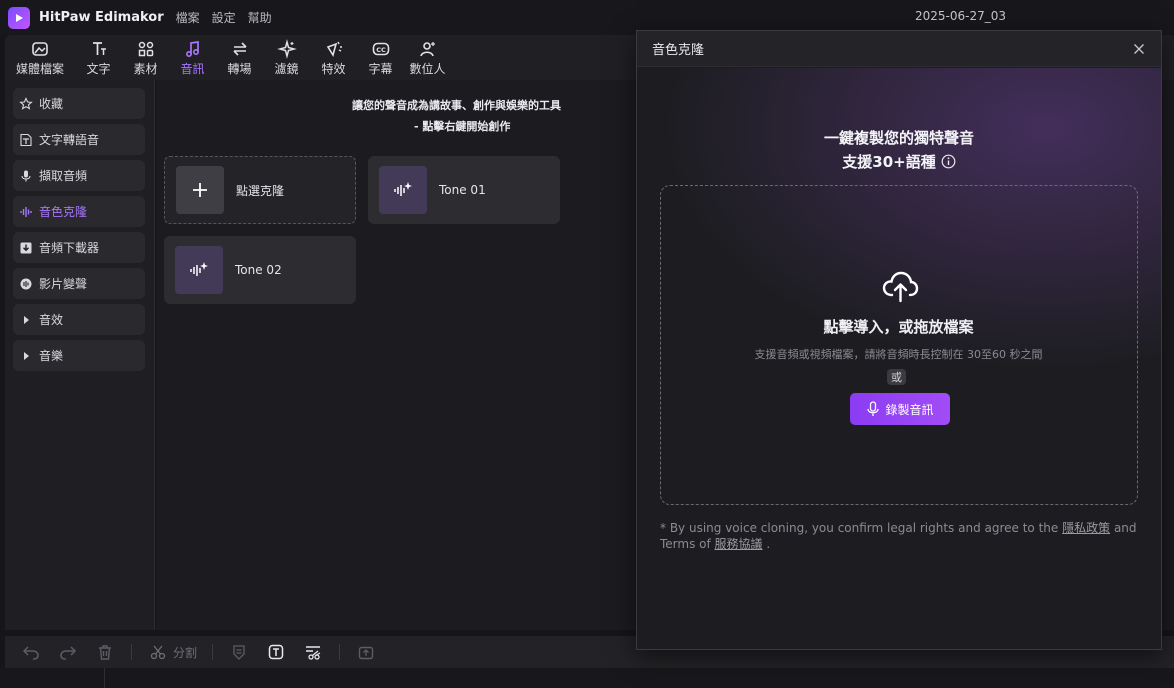 The height and width of the screenshot is (688, 1174). What do you see at coordinates (158, 652) in the screenshot?
I see `scissors-icon` at bounding box center [158, 652].